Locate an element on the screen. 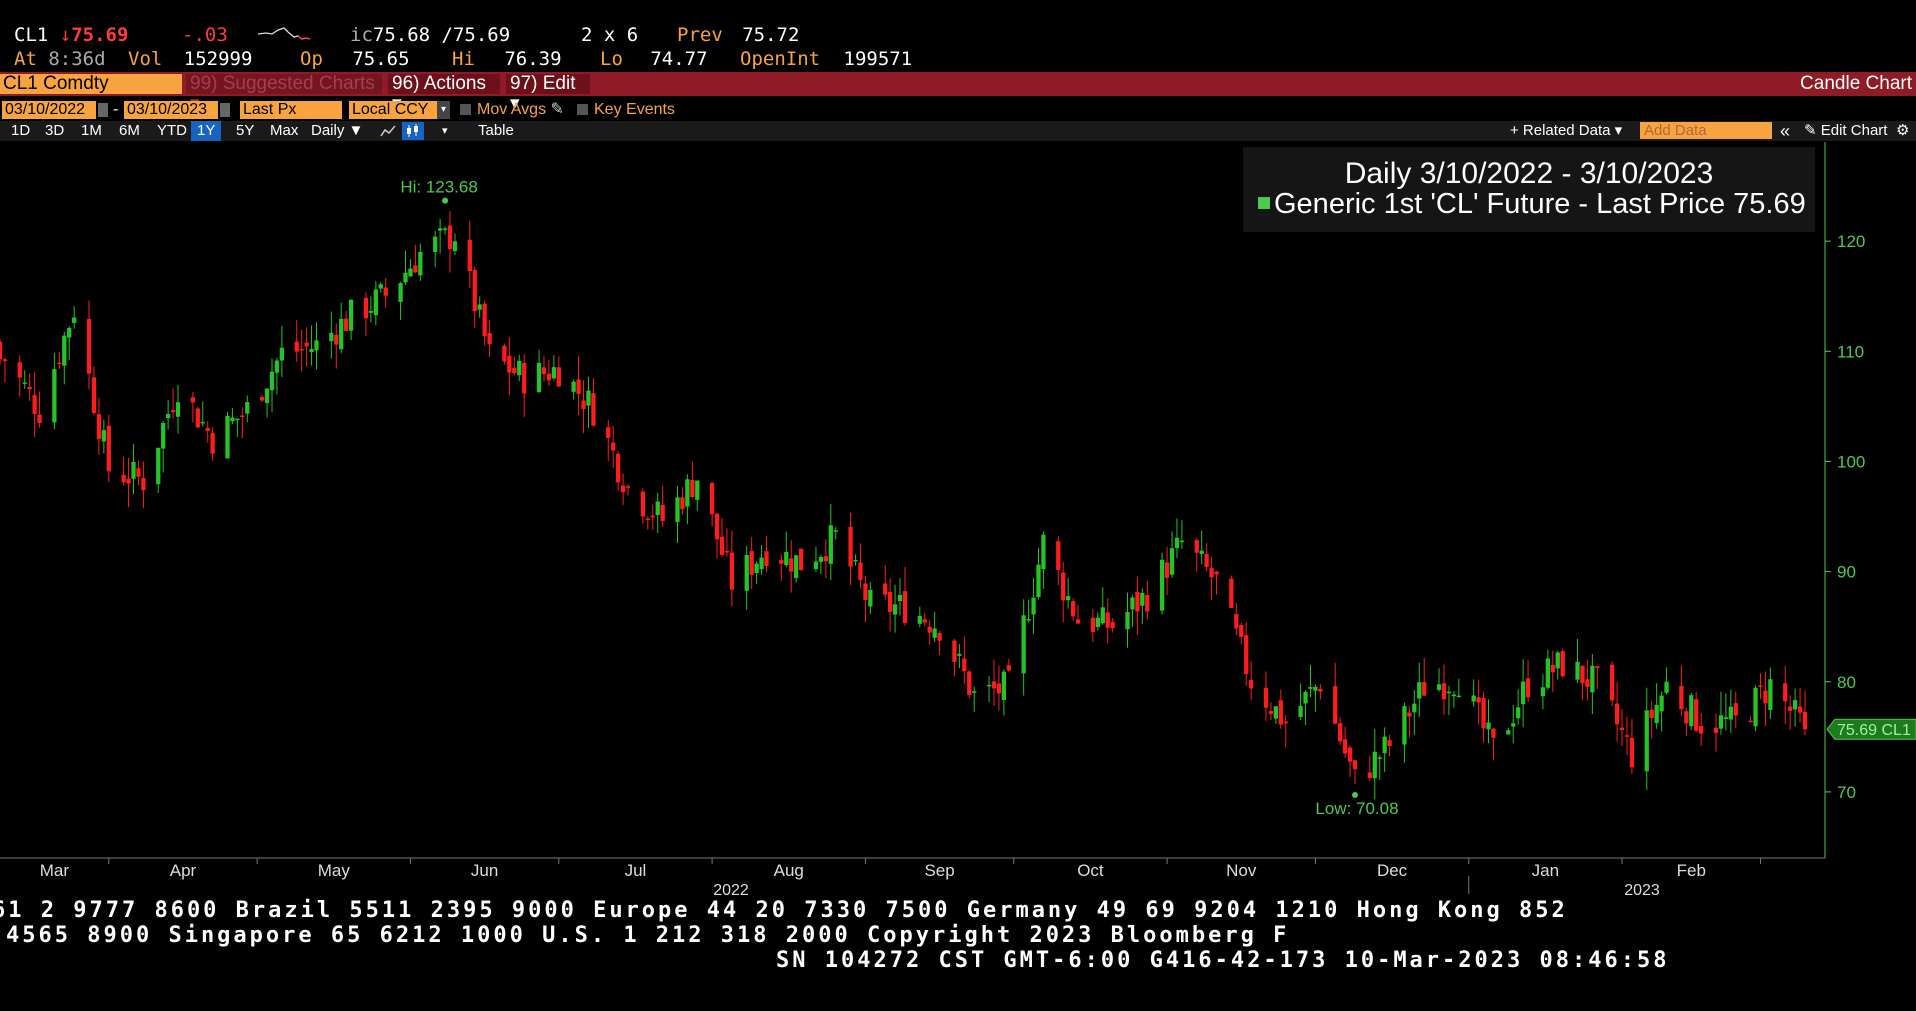  at-label: At is located at coordinates (25, 59).